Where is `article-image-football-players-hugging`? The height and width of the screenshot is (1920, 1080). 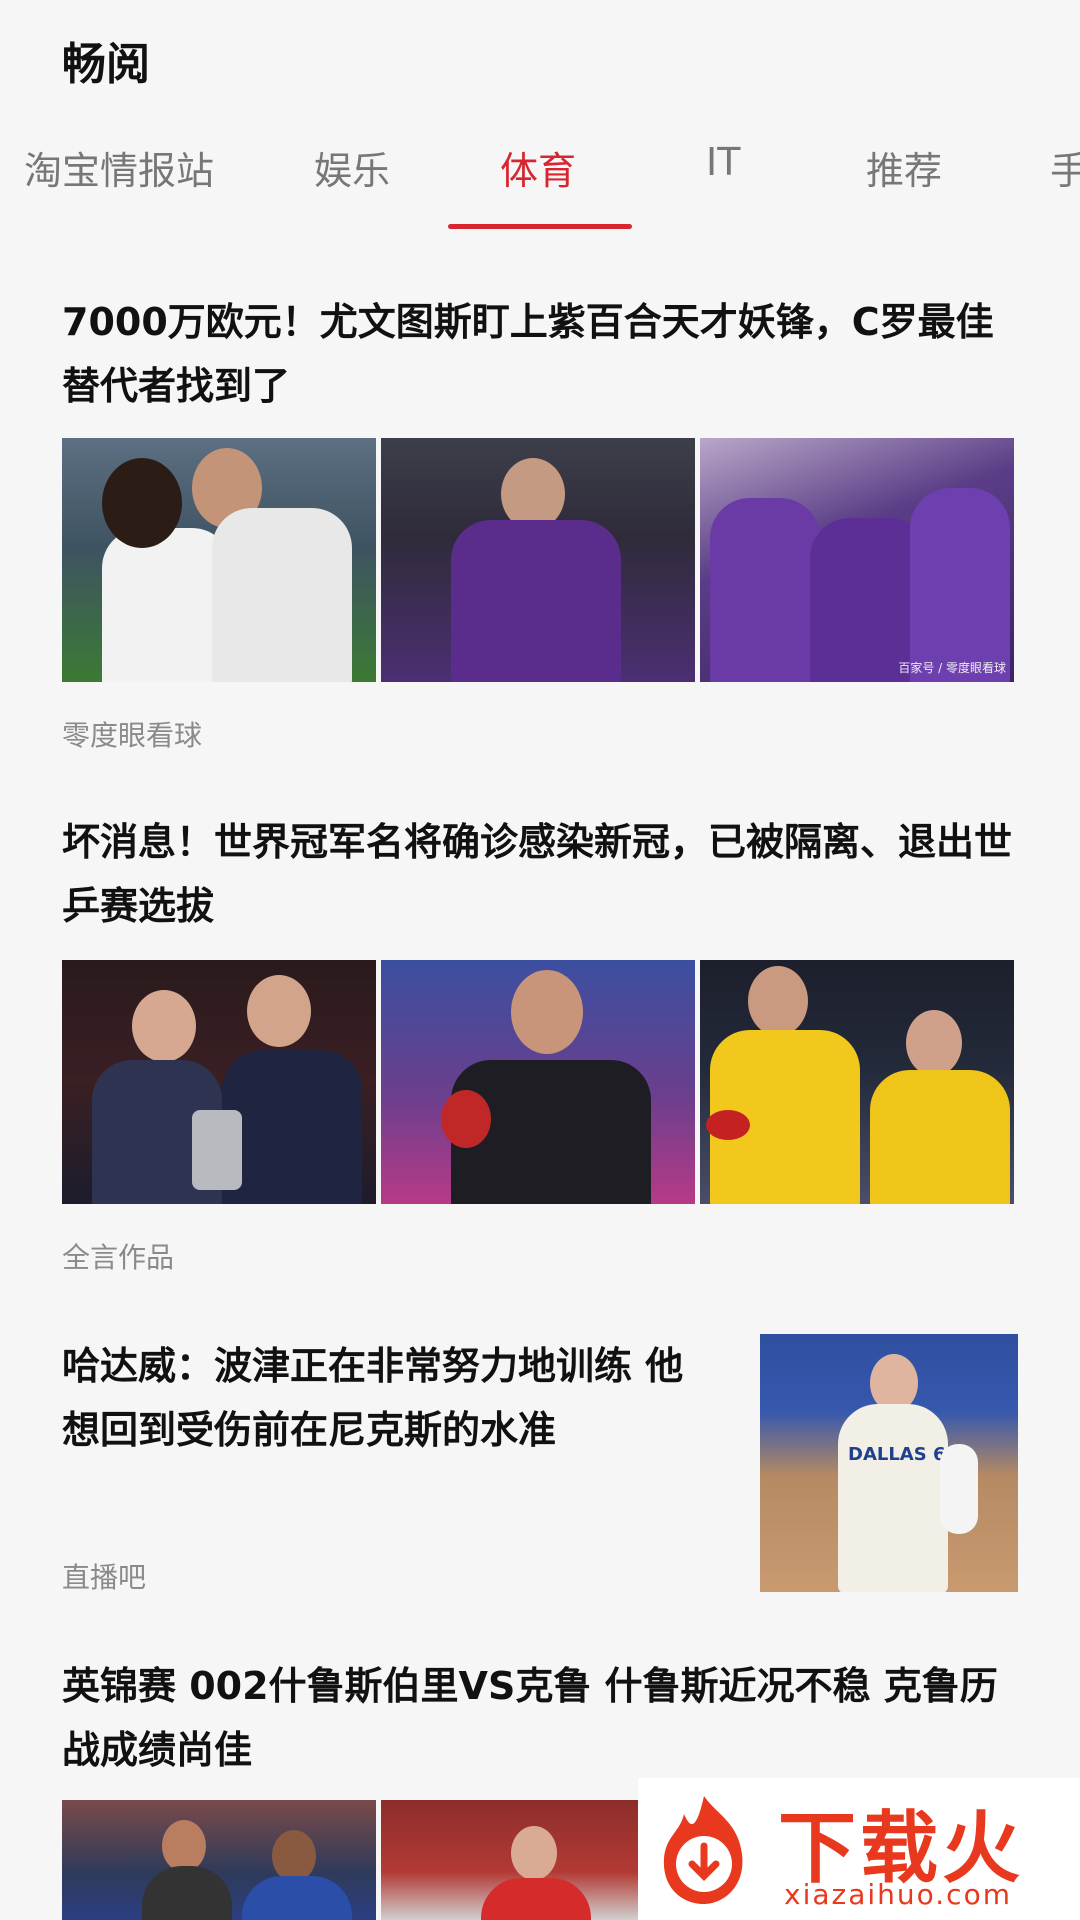 article-image-football-players-hugging is located at coordinates (219, 560).